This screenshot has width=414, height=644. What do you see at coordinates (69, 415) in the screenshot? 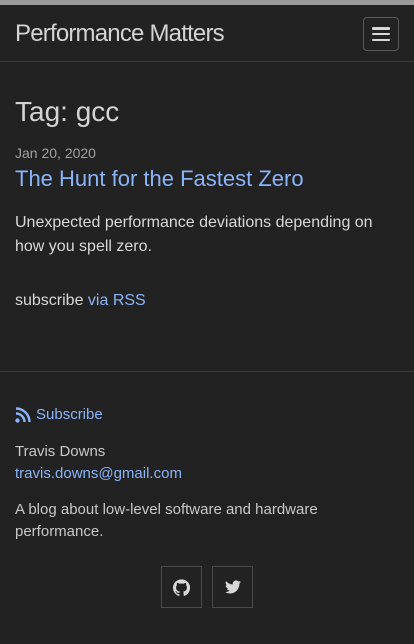
I see `footer-subscribe-link: Subscribe` at bounding box center [69, 415].